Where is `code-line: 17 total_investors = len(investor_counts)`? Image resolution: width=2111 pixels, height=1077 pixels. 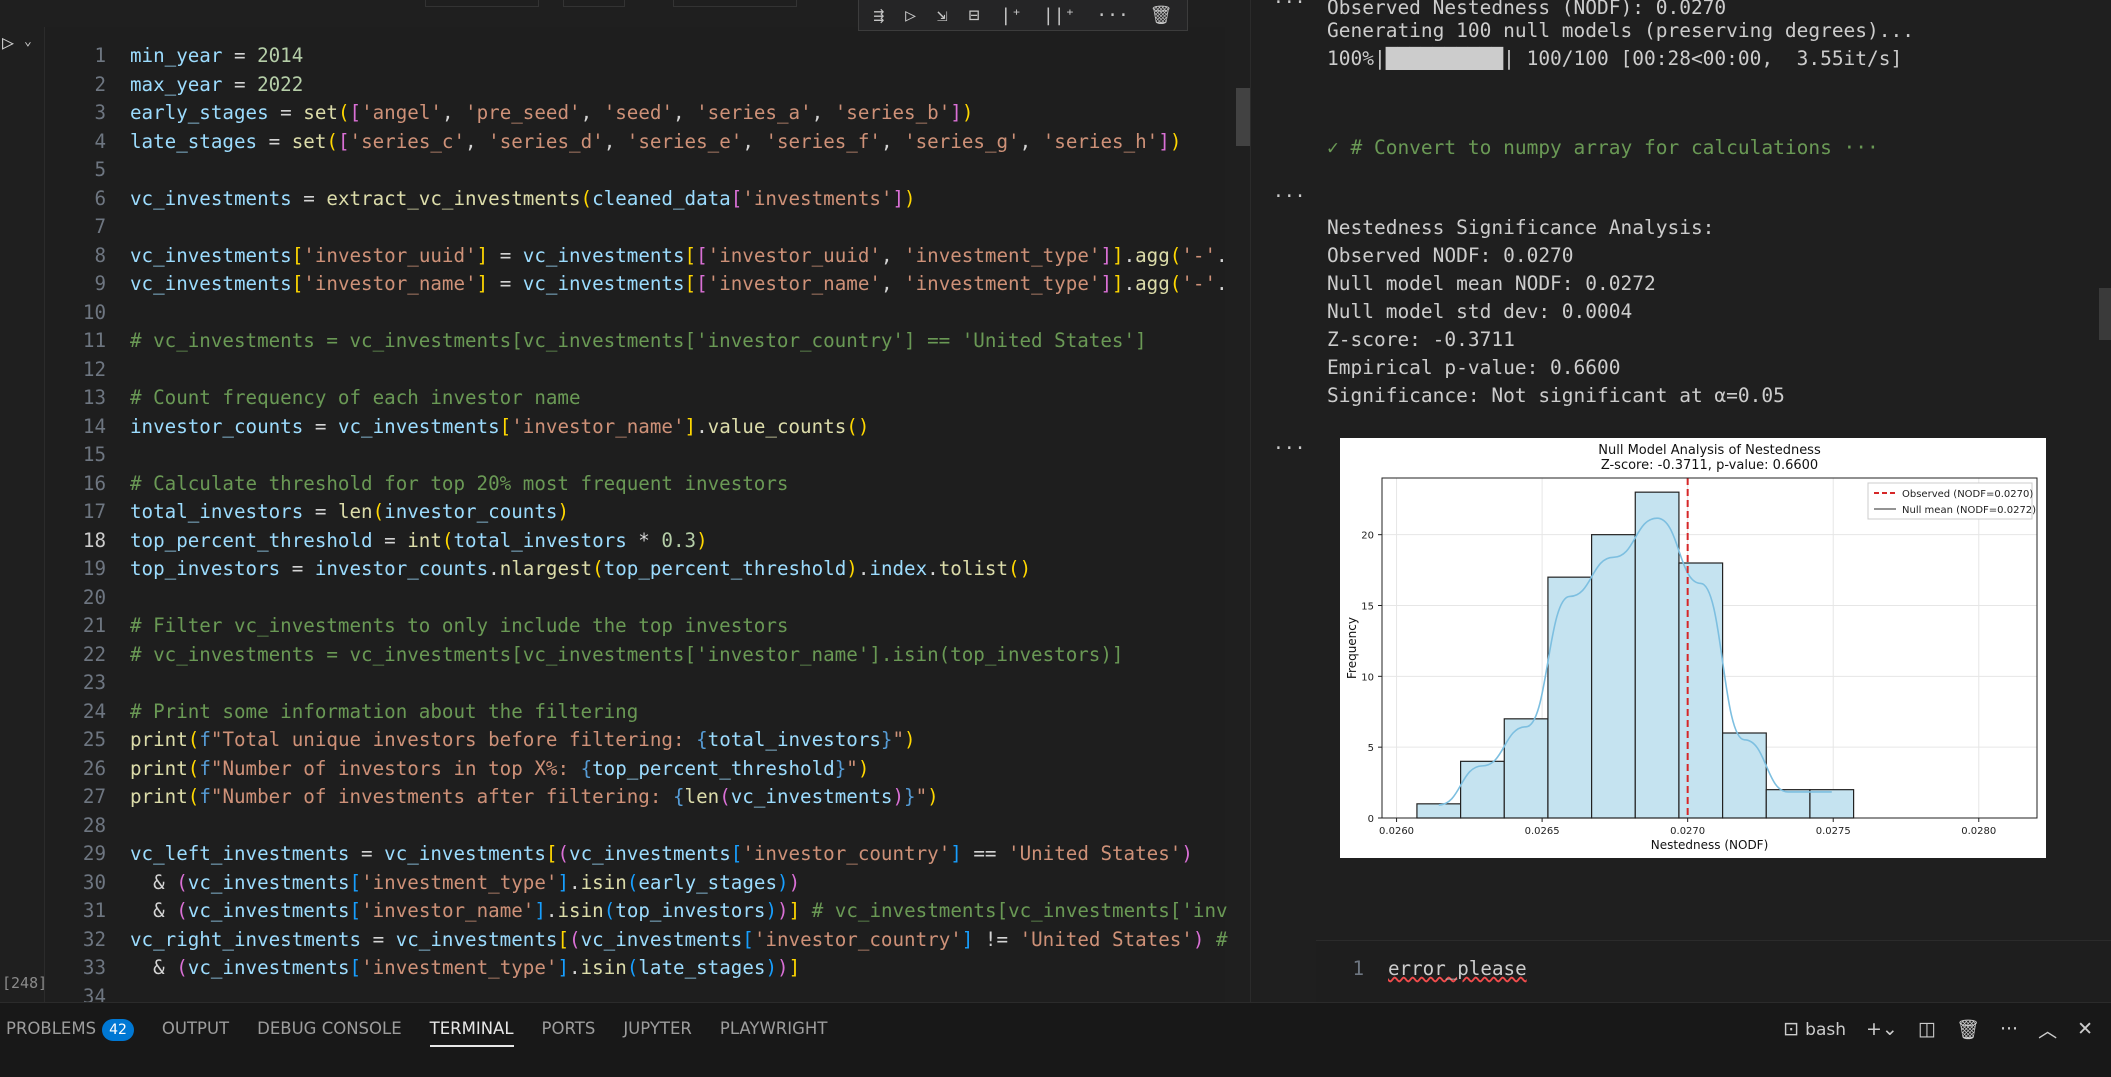 code-line: 17 total_investors = len(investor_counts) is located at coordinates (636, 512).